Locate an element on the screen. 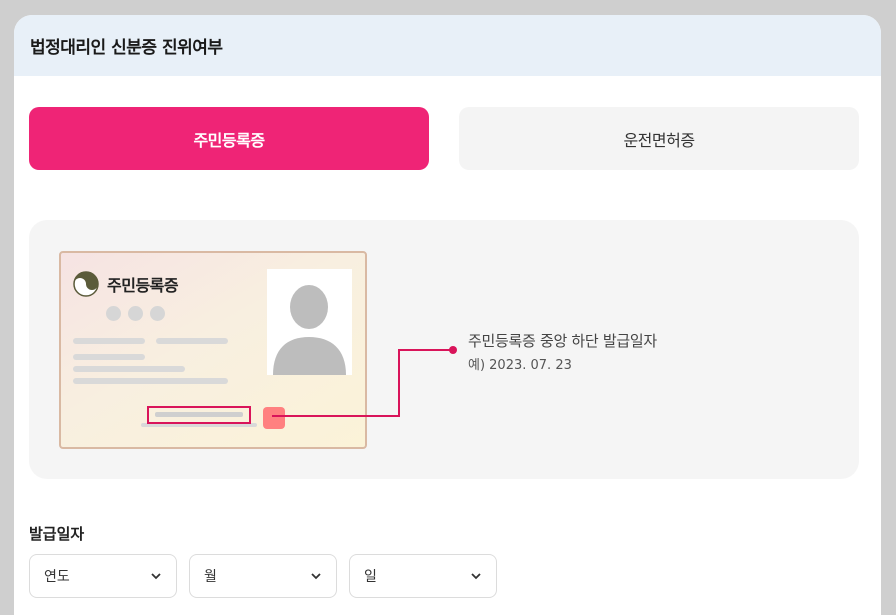  tab-drivers-license: 운전면허증 is located at coordinates (659, 138).